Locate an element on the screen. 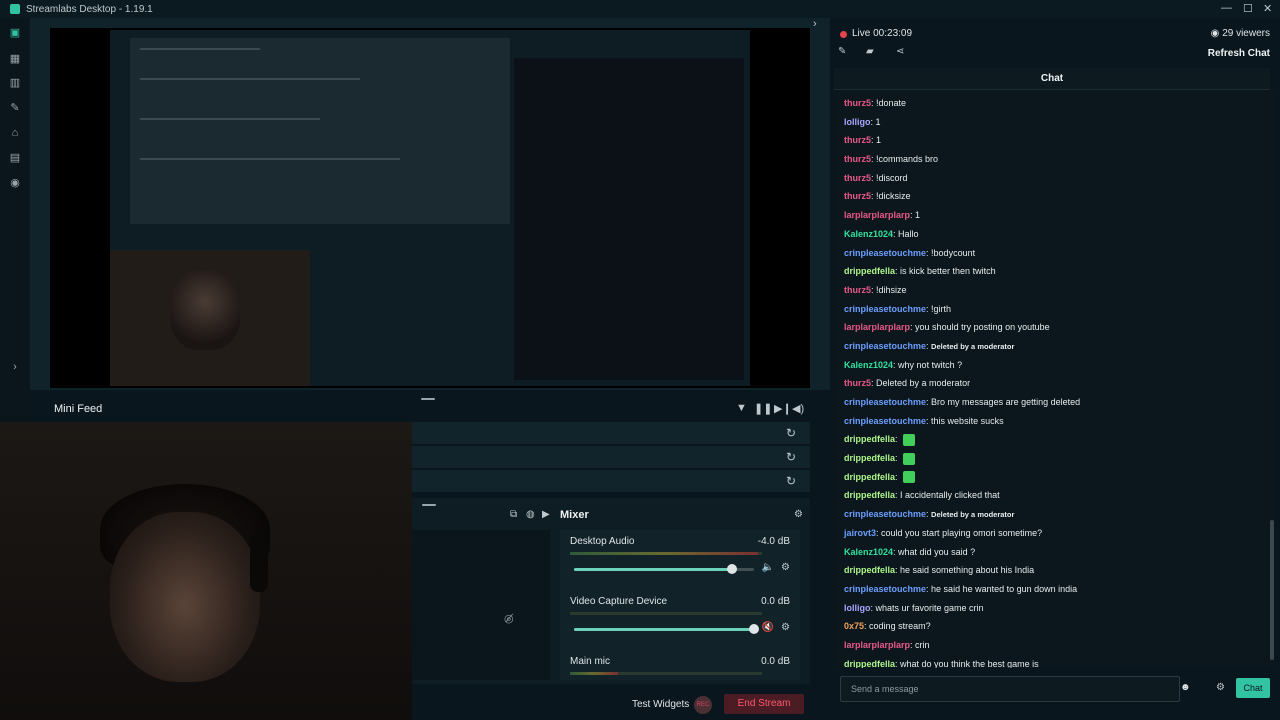  volume-icon: ◀) is located at coordinates (798, 408).